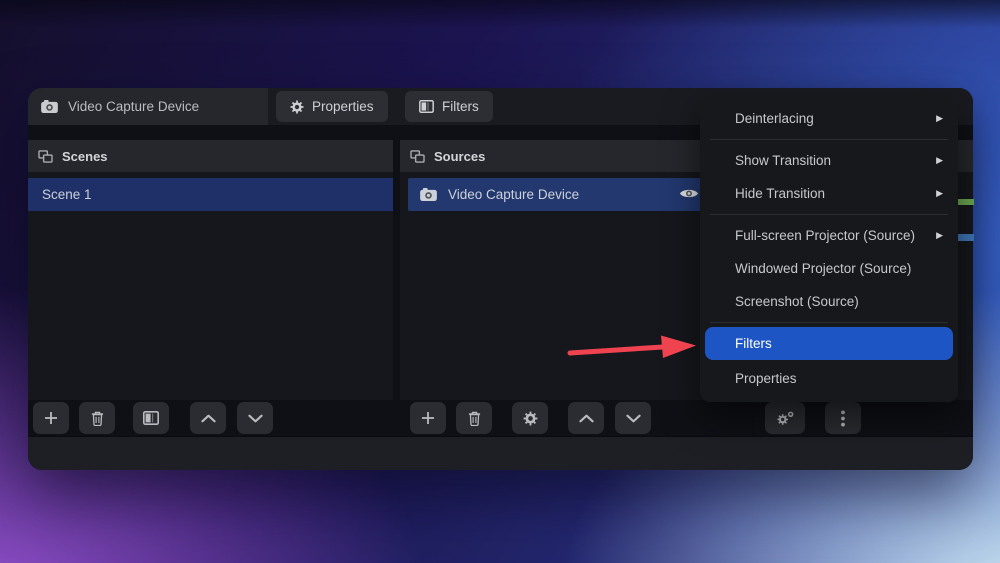 Image resolution: width=1000 pixels, height=563 pixels. Describe the element at coordinates (514, 194) in the screenshot. I see `source-item-label: Video Capture Device` at that location.